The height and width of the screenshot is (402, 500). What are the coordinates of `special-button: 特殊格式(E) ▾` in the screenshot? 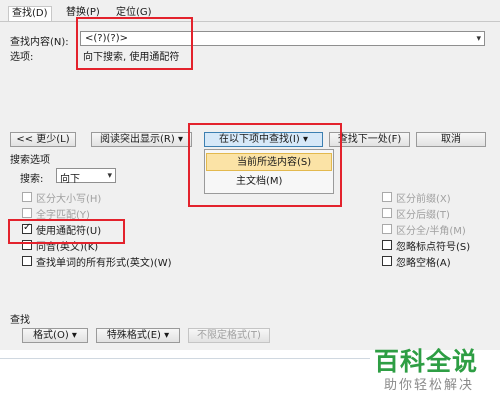 It's located at (138, 335).